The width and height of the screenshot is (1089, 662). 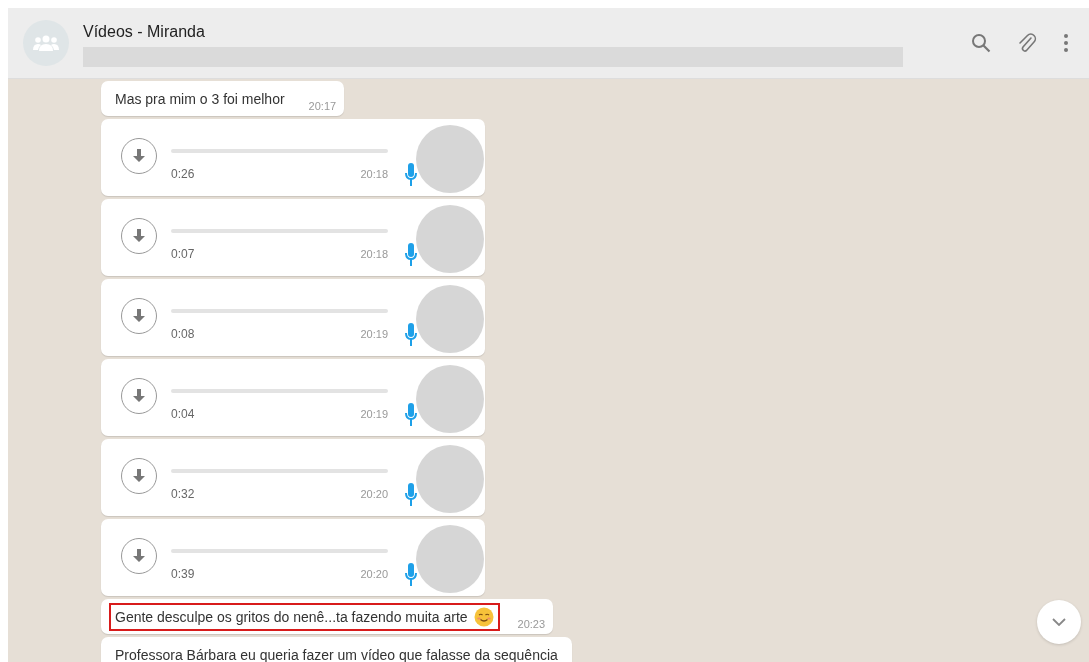 I want to click on search-icon, so click(x=981, y=43).